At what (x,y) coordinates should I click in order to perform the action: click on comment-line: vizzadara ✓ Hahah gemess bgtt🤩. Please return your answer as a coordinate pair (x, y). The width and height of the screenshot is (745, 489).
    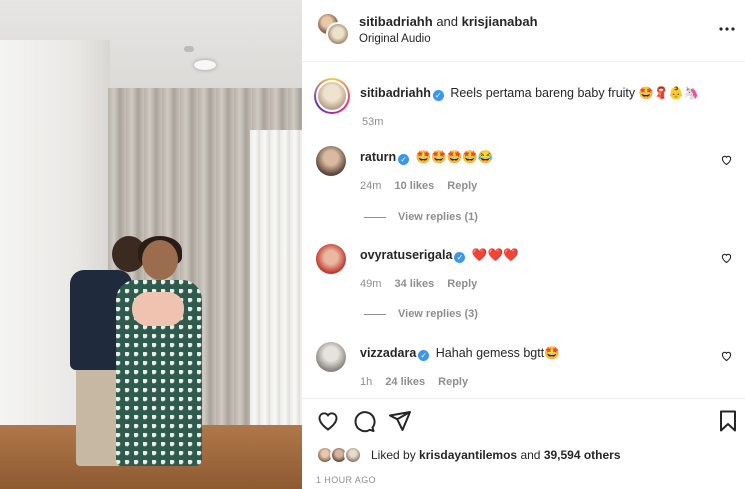
    Looking at the image, I should click on (460, 353).